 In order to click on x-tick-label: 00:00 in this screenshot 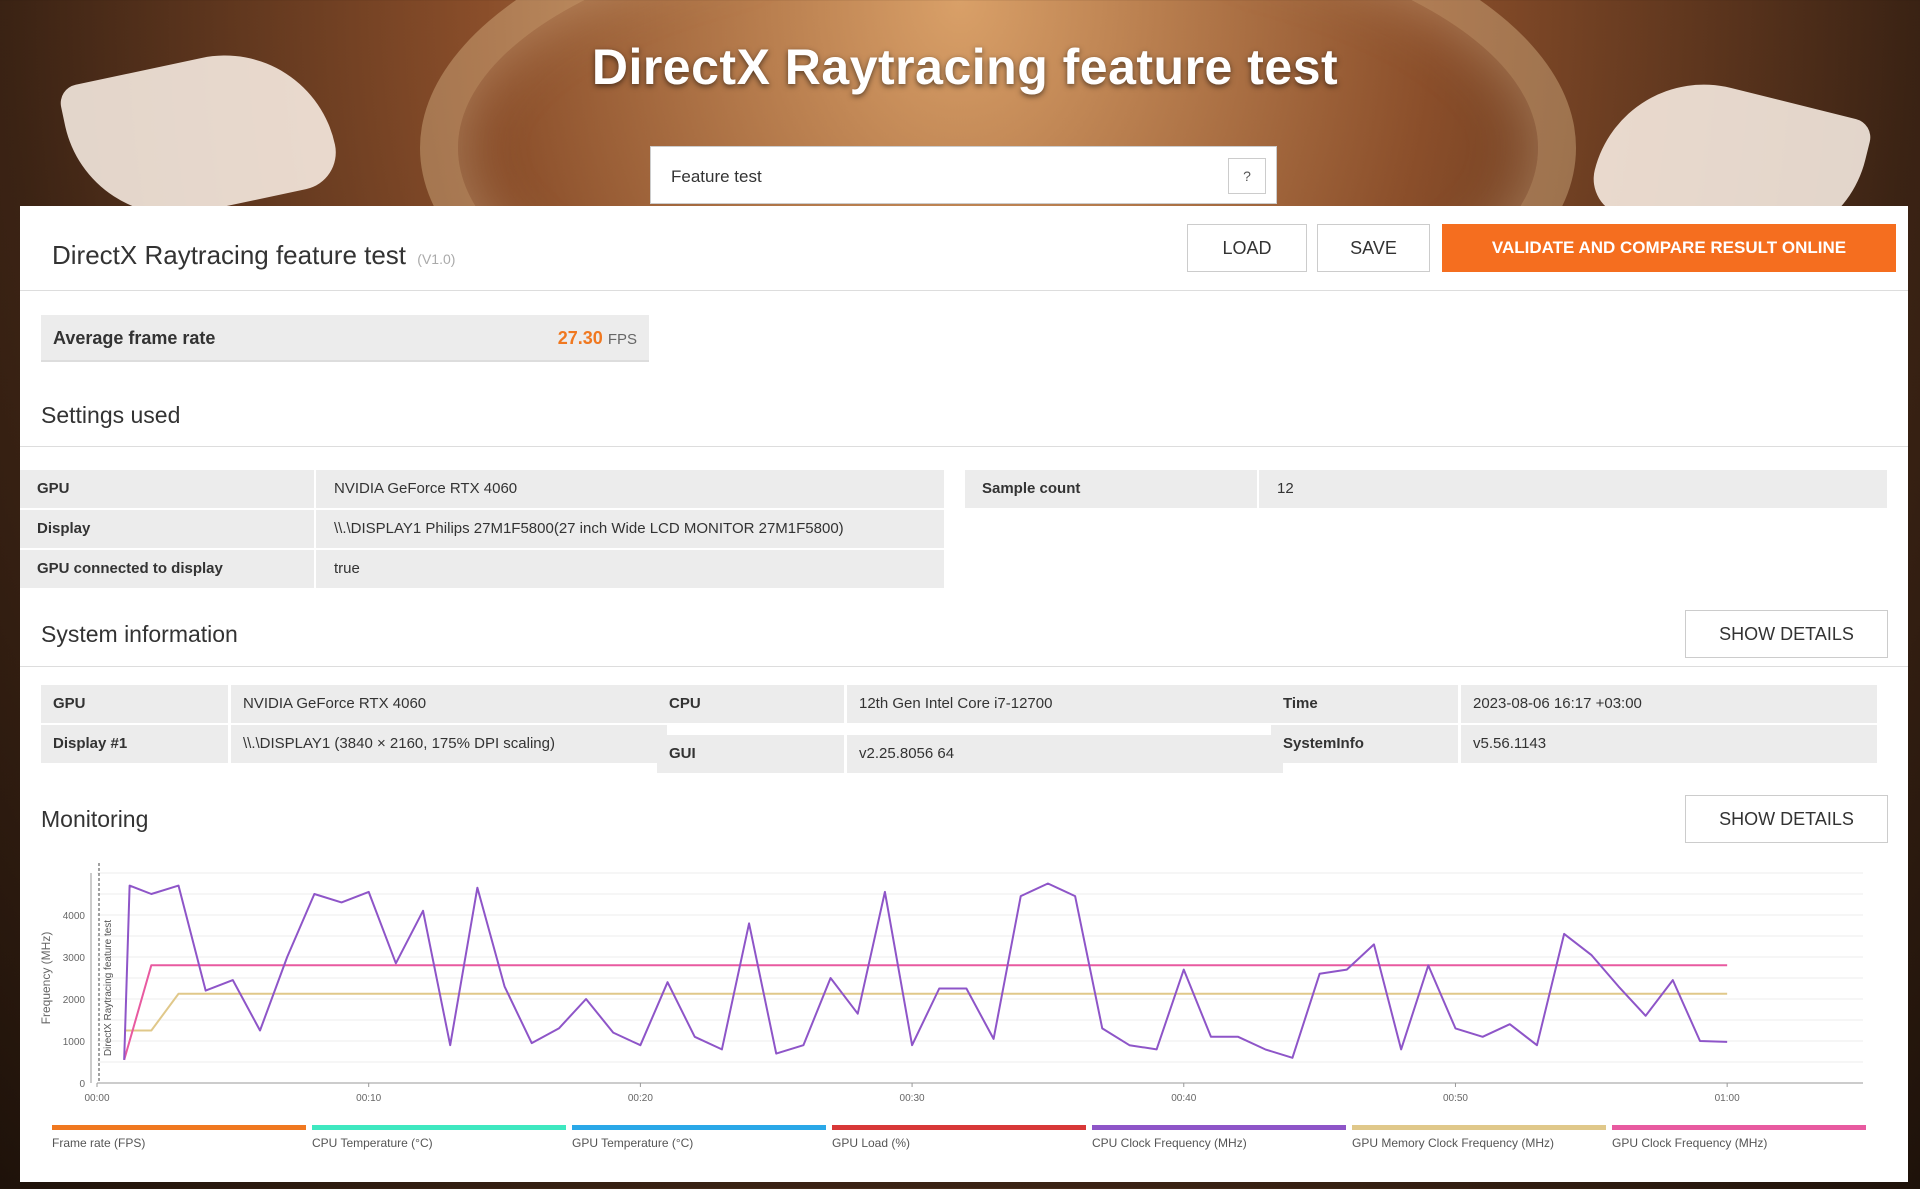, I will do `click(96, 1098)`.